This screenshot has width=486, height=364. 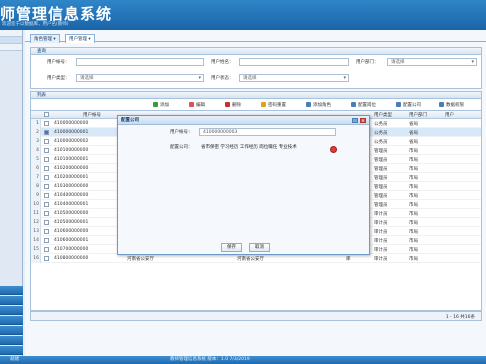 What do you see at coordinates (191, 104) in the screenshot?
I see `edit-icon` at bounding box center [191, 104].